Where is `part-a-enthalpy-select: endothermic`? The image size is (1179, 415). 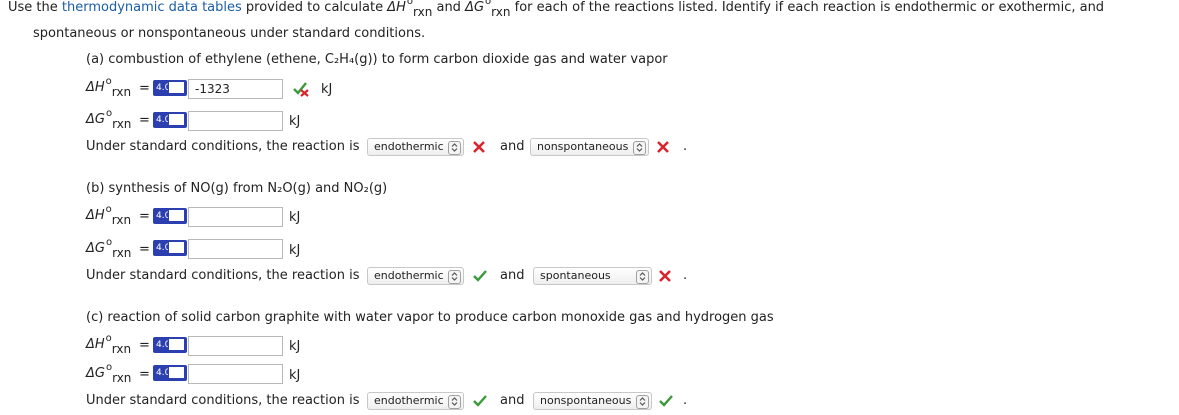 part-a-enthalpy-select: endothermic is located at coordinates (415, 147).